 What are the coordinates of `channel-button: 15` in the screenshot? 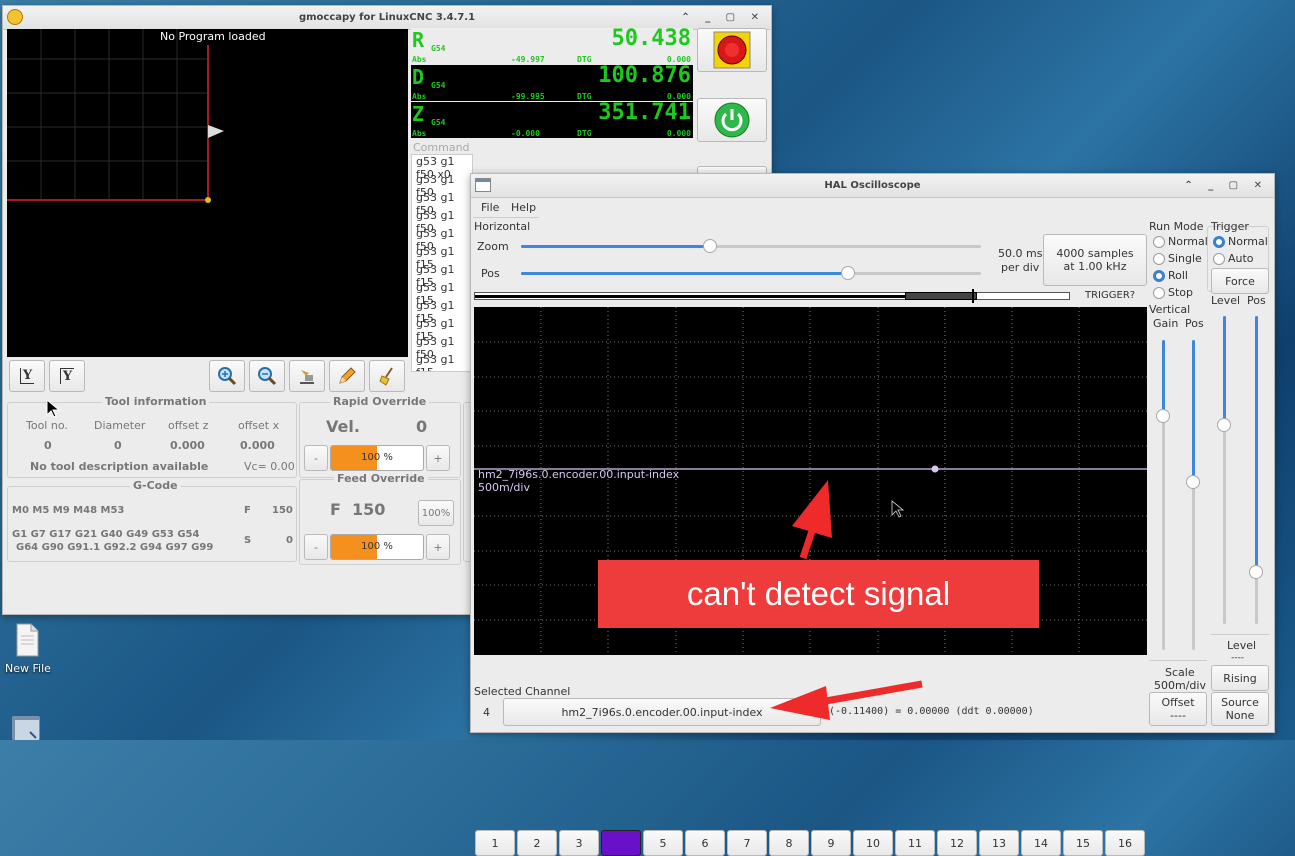 It's located at (1083, 843).